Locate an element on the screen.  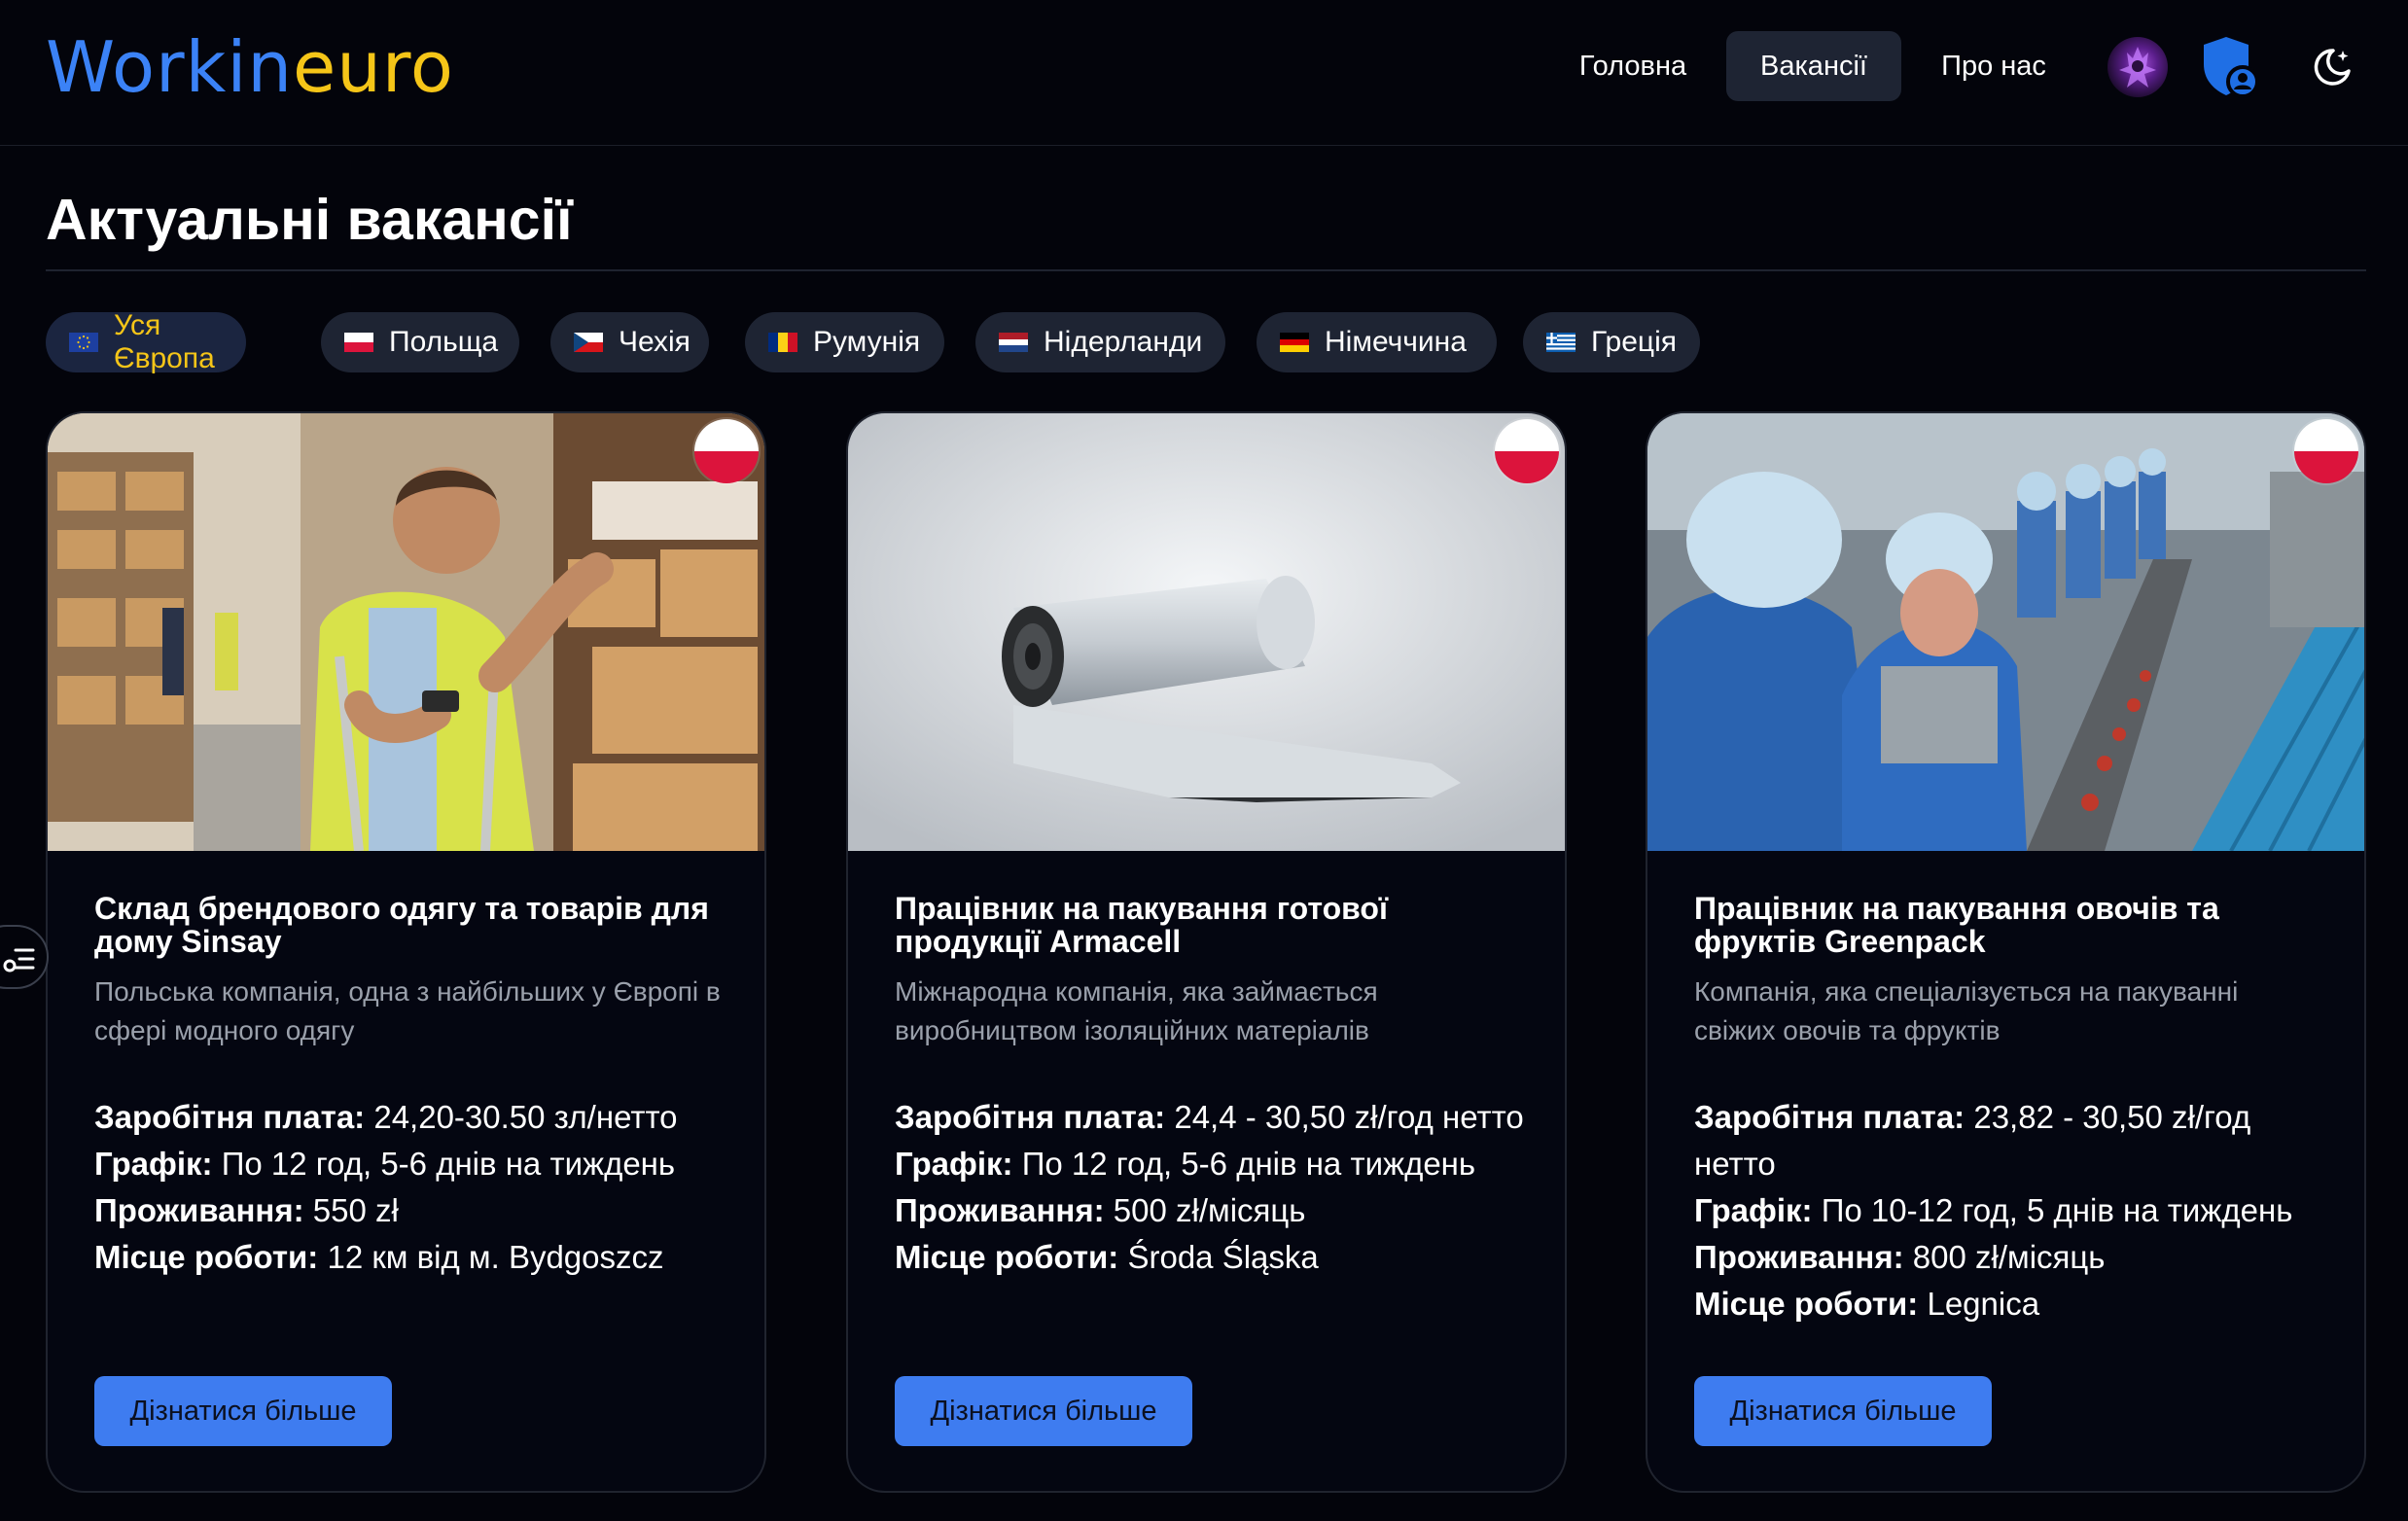
filter-netherlands: Нідерланди is located at coordinates (1100, 342).